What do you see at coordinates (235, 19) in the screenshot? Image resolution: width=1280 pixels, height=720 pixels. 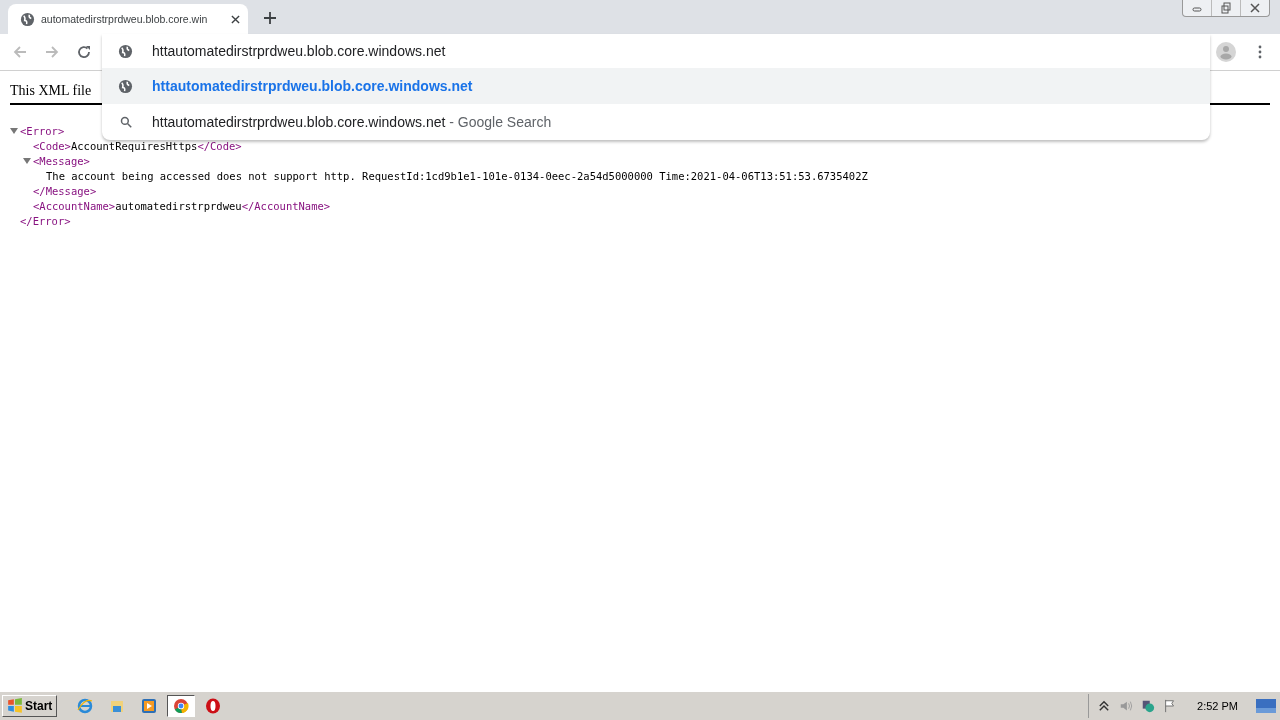 I see `close-icon` at bounding box center [235, 19].